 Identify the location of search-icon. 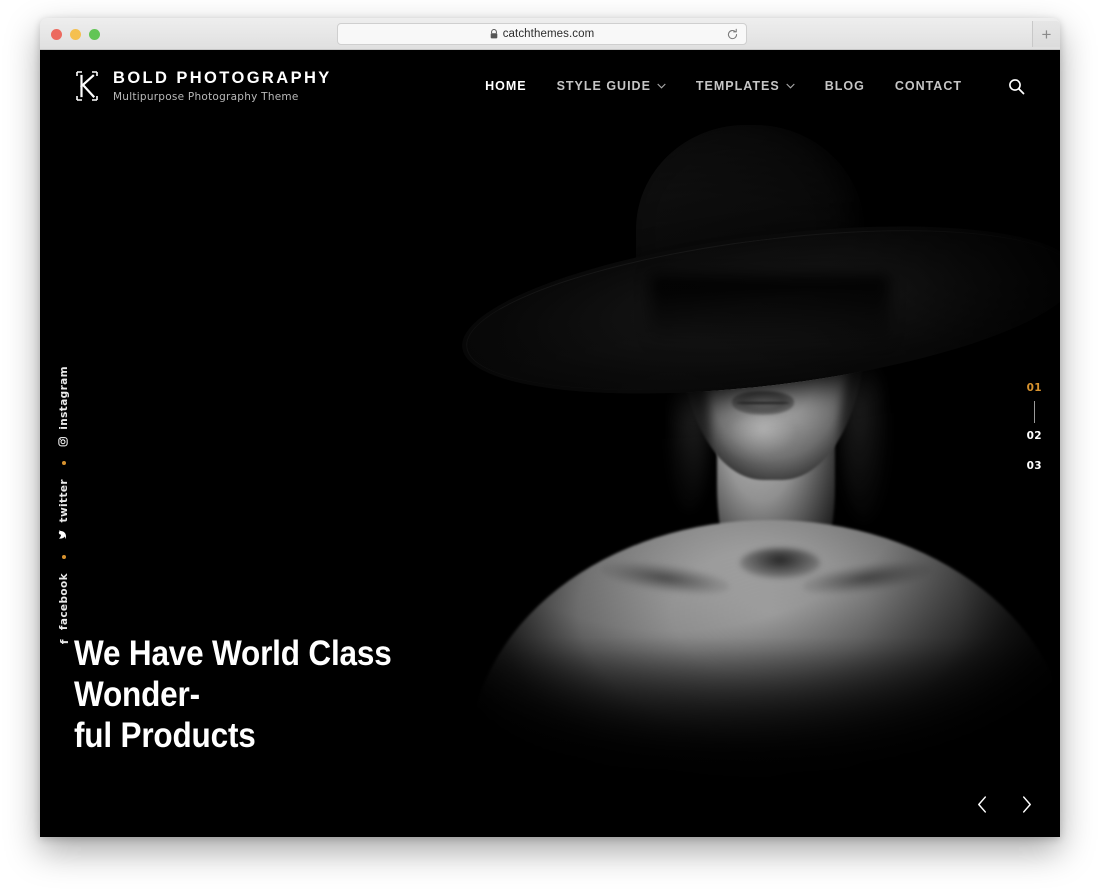
(1016, 86).